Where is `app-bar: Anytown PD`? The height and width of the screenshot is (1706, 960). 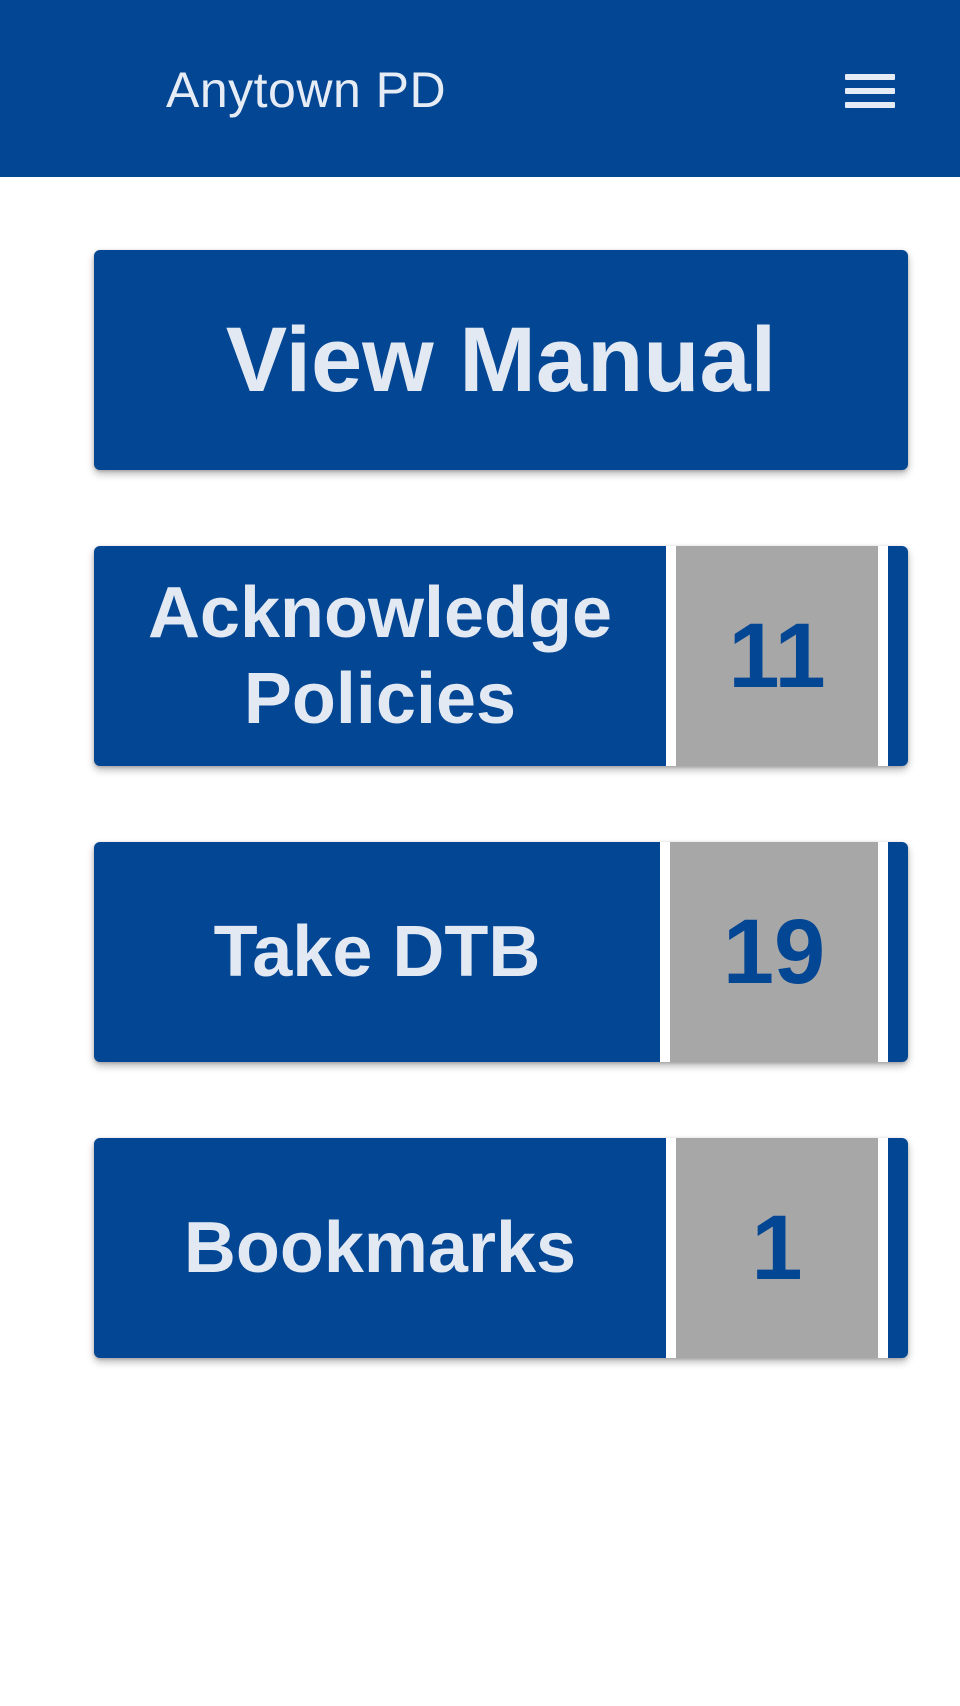
app-bar: Anytown PD is located at coordinates (480, 88).